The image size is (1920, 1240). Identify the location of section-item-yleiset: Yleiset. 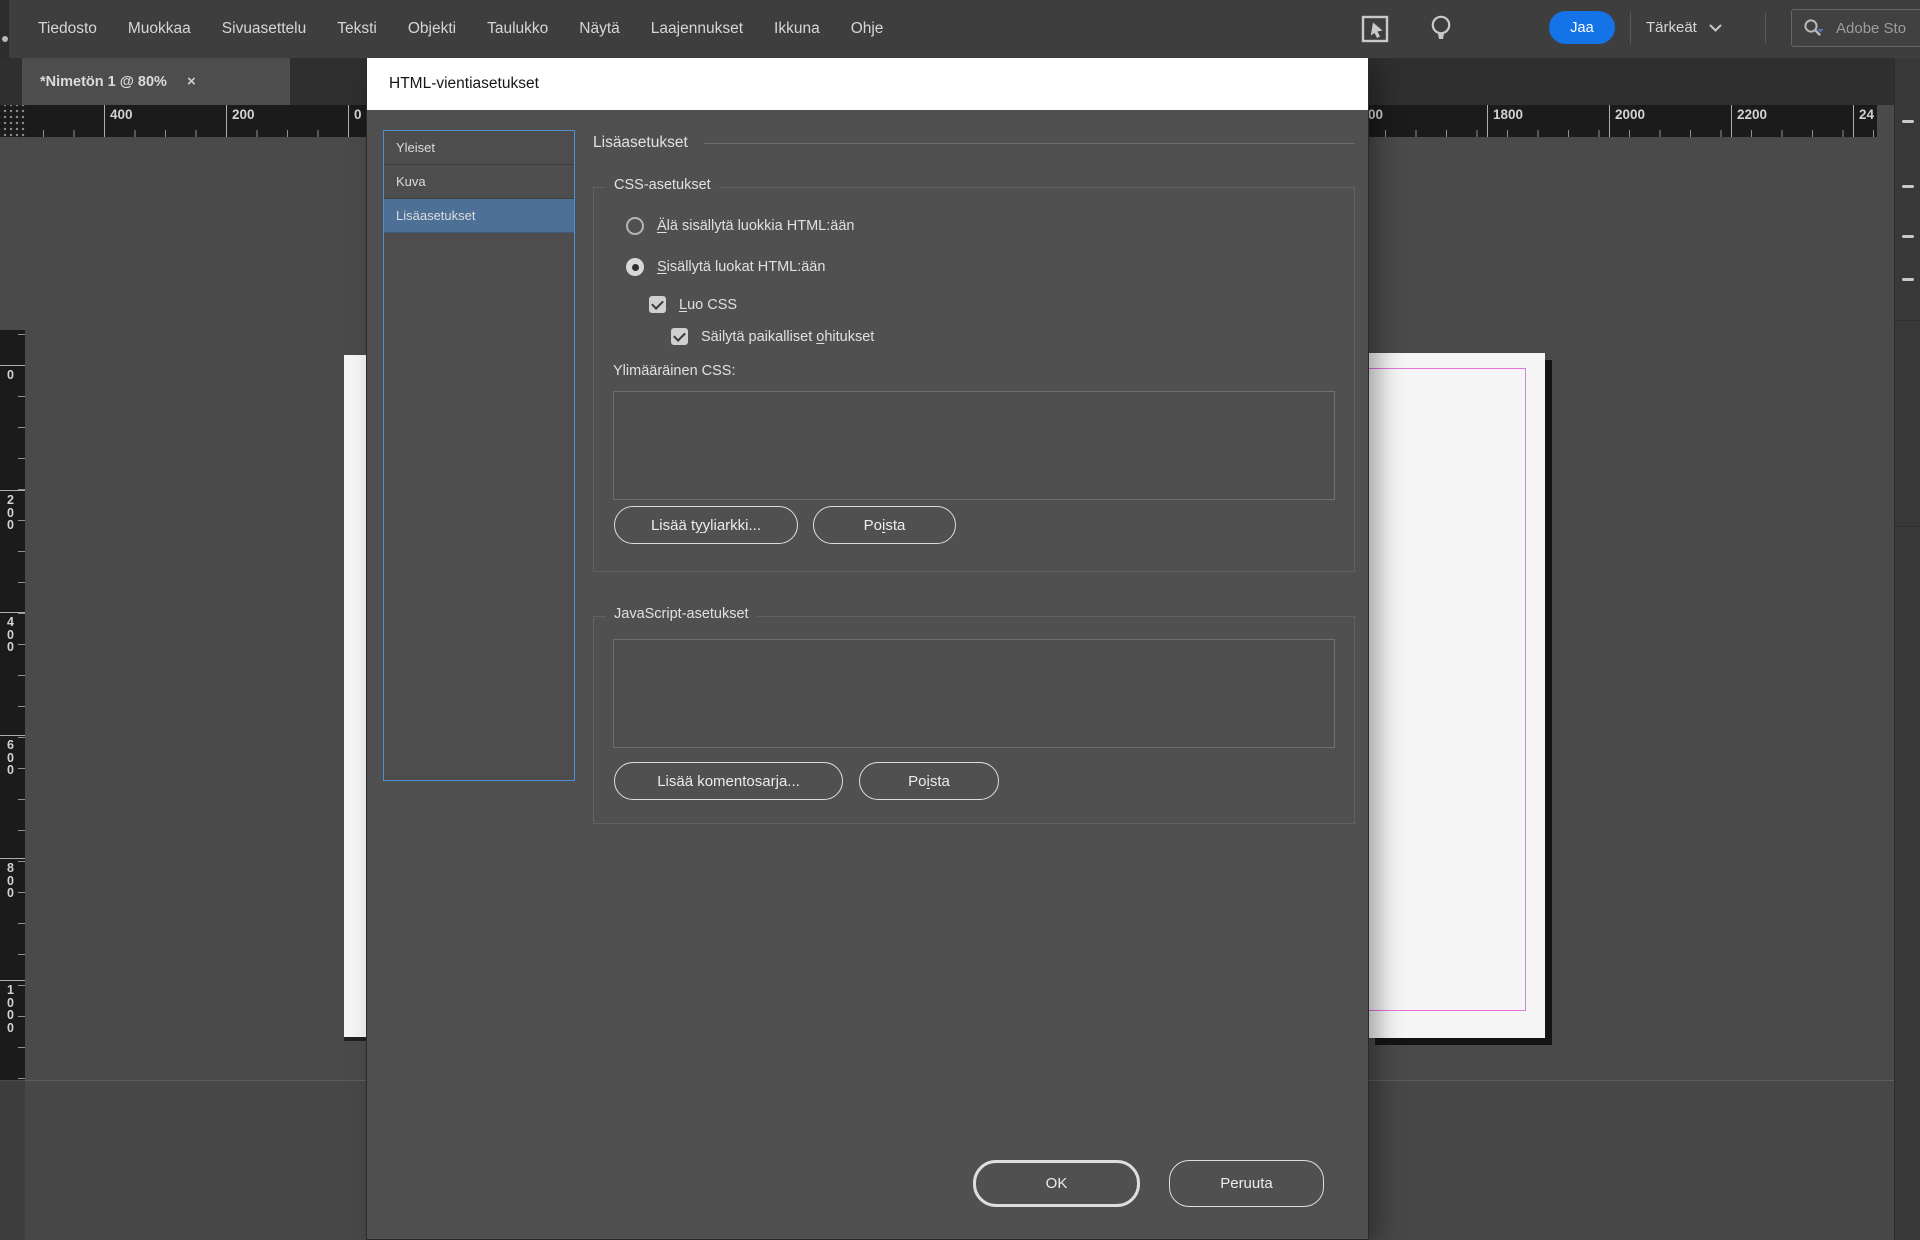
(479, 148).